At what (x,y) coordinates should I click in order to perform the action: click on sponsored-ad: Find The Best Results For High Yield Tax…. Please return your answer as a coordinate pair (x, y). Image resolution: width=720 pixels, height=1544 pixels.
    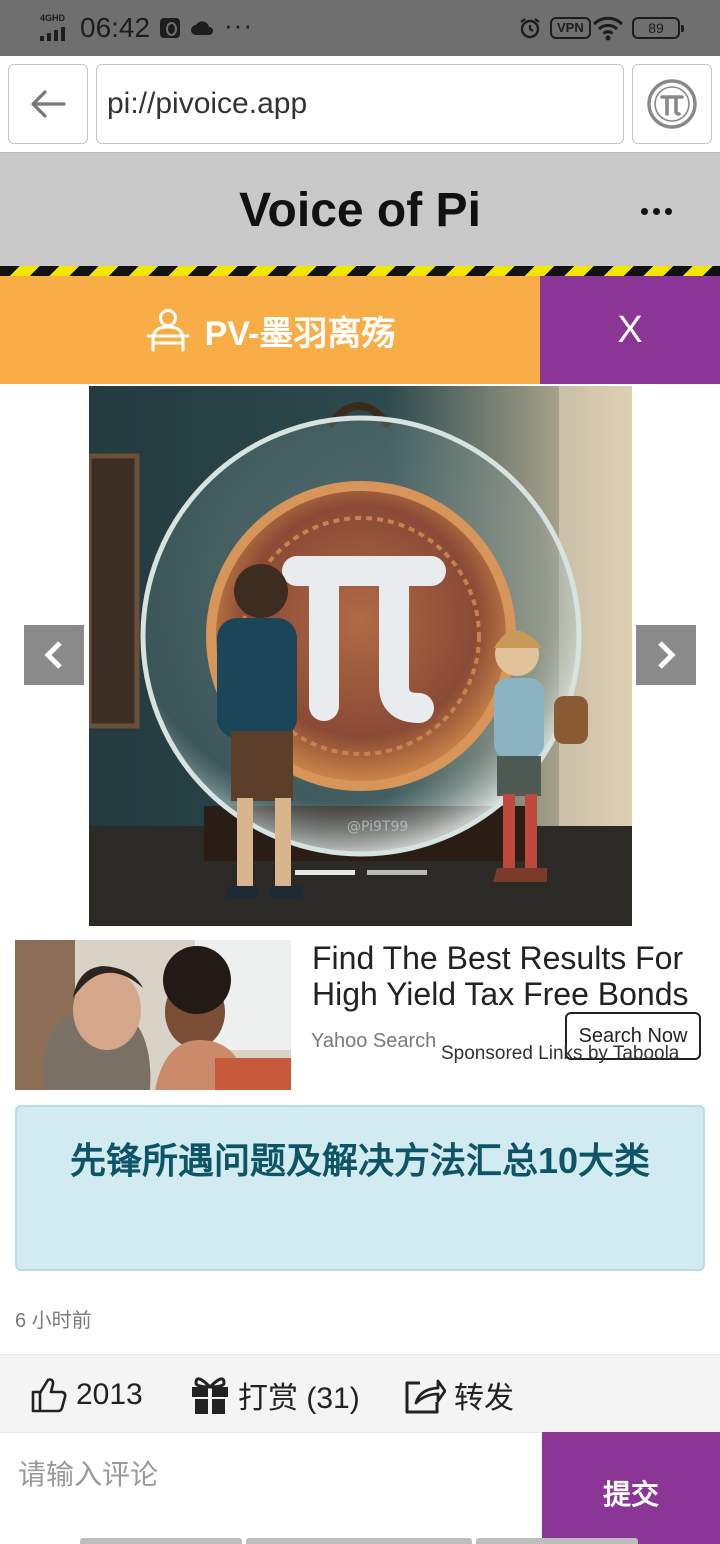
    Looking at the image, I should click on (360, 1015).